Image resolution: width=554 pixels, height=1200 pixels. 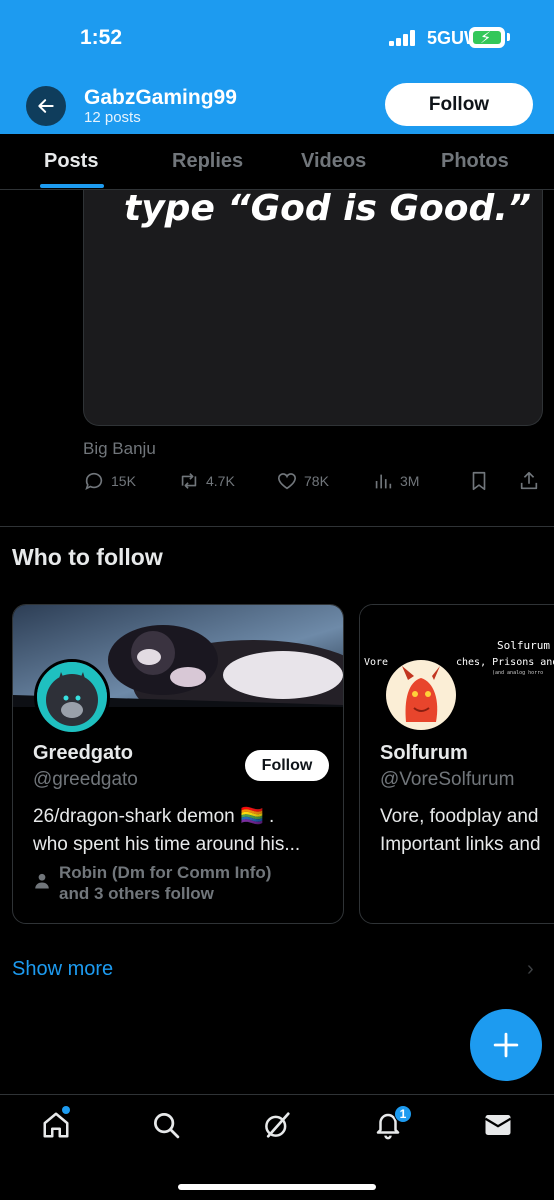 I want to click on banner-text: ches, Prisons and, so click(x=505, y=662).